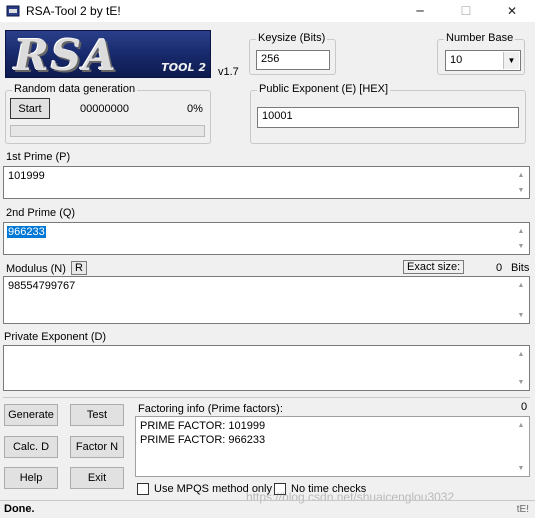 The height and width of the screenshot is (518, 535). What do you see at coordinates (75, 89) in the screenshot?
I see `random-data-label: Random data generation` at bounding box center [75, 89].